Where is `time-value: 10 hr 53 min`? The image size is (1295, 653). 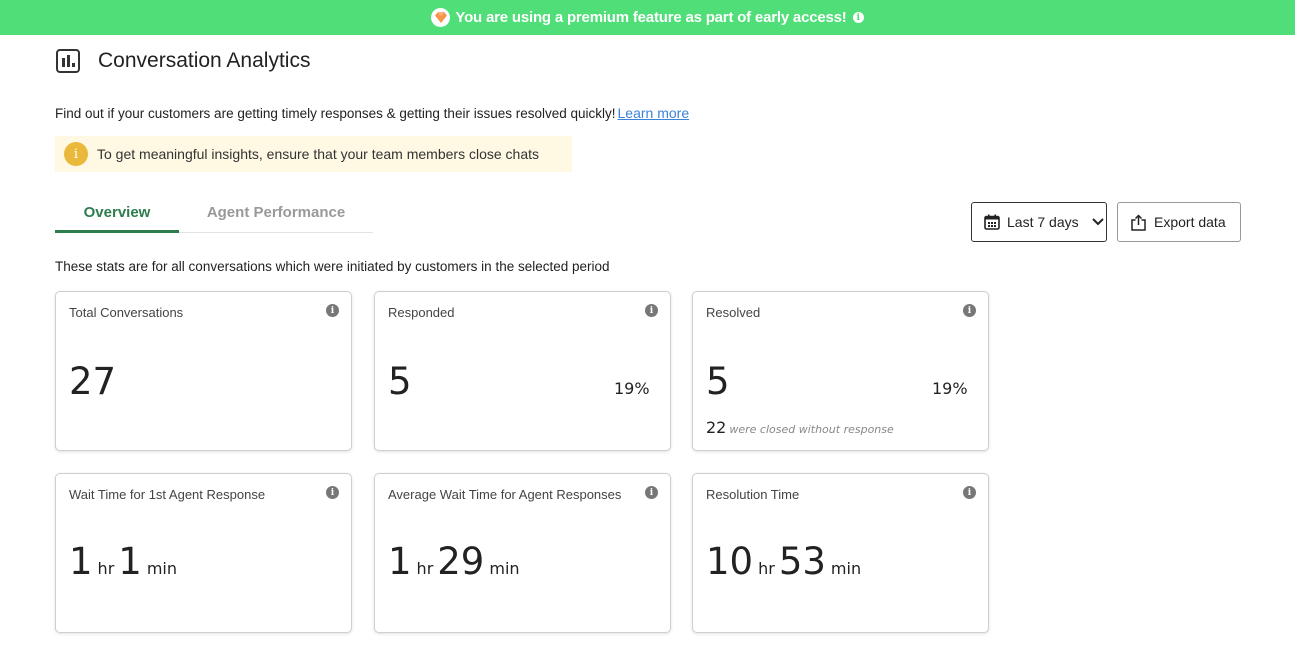
time-value: 10 hr 53 min is located at coordinates (785, 561).